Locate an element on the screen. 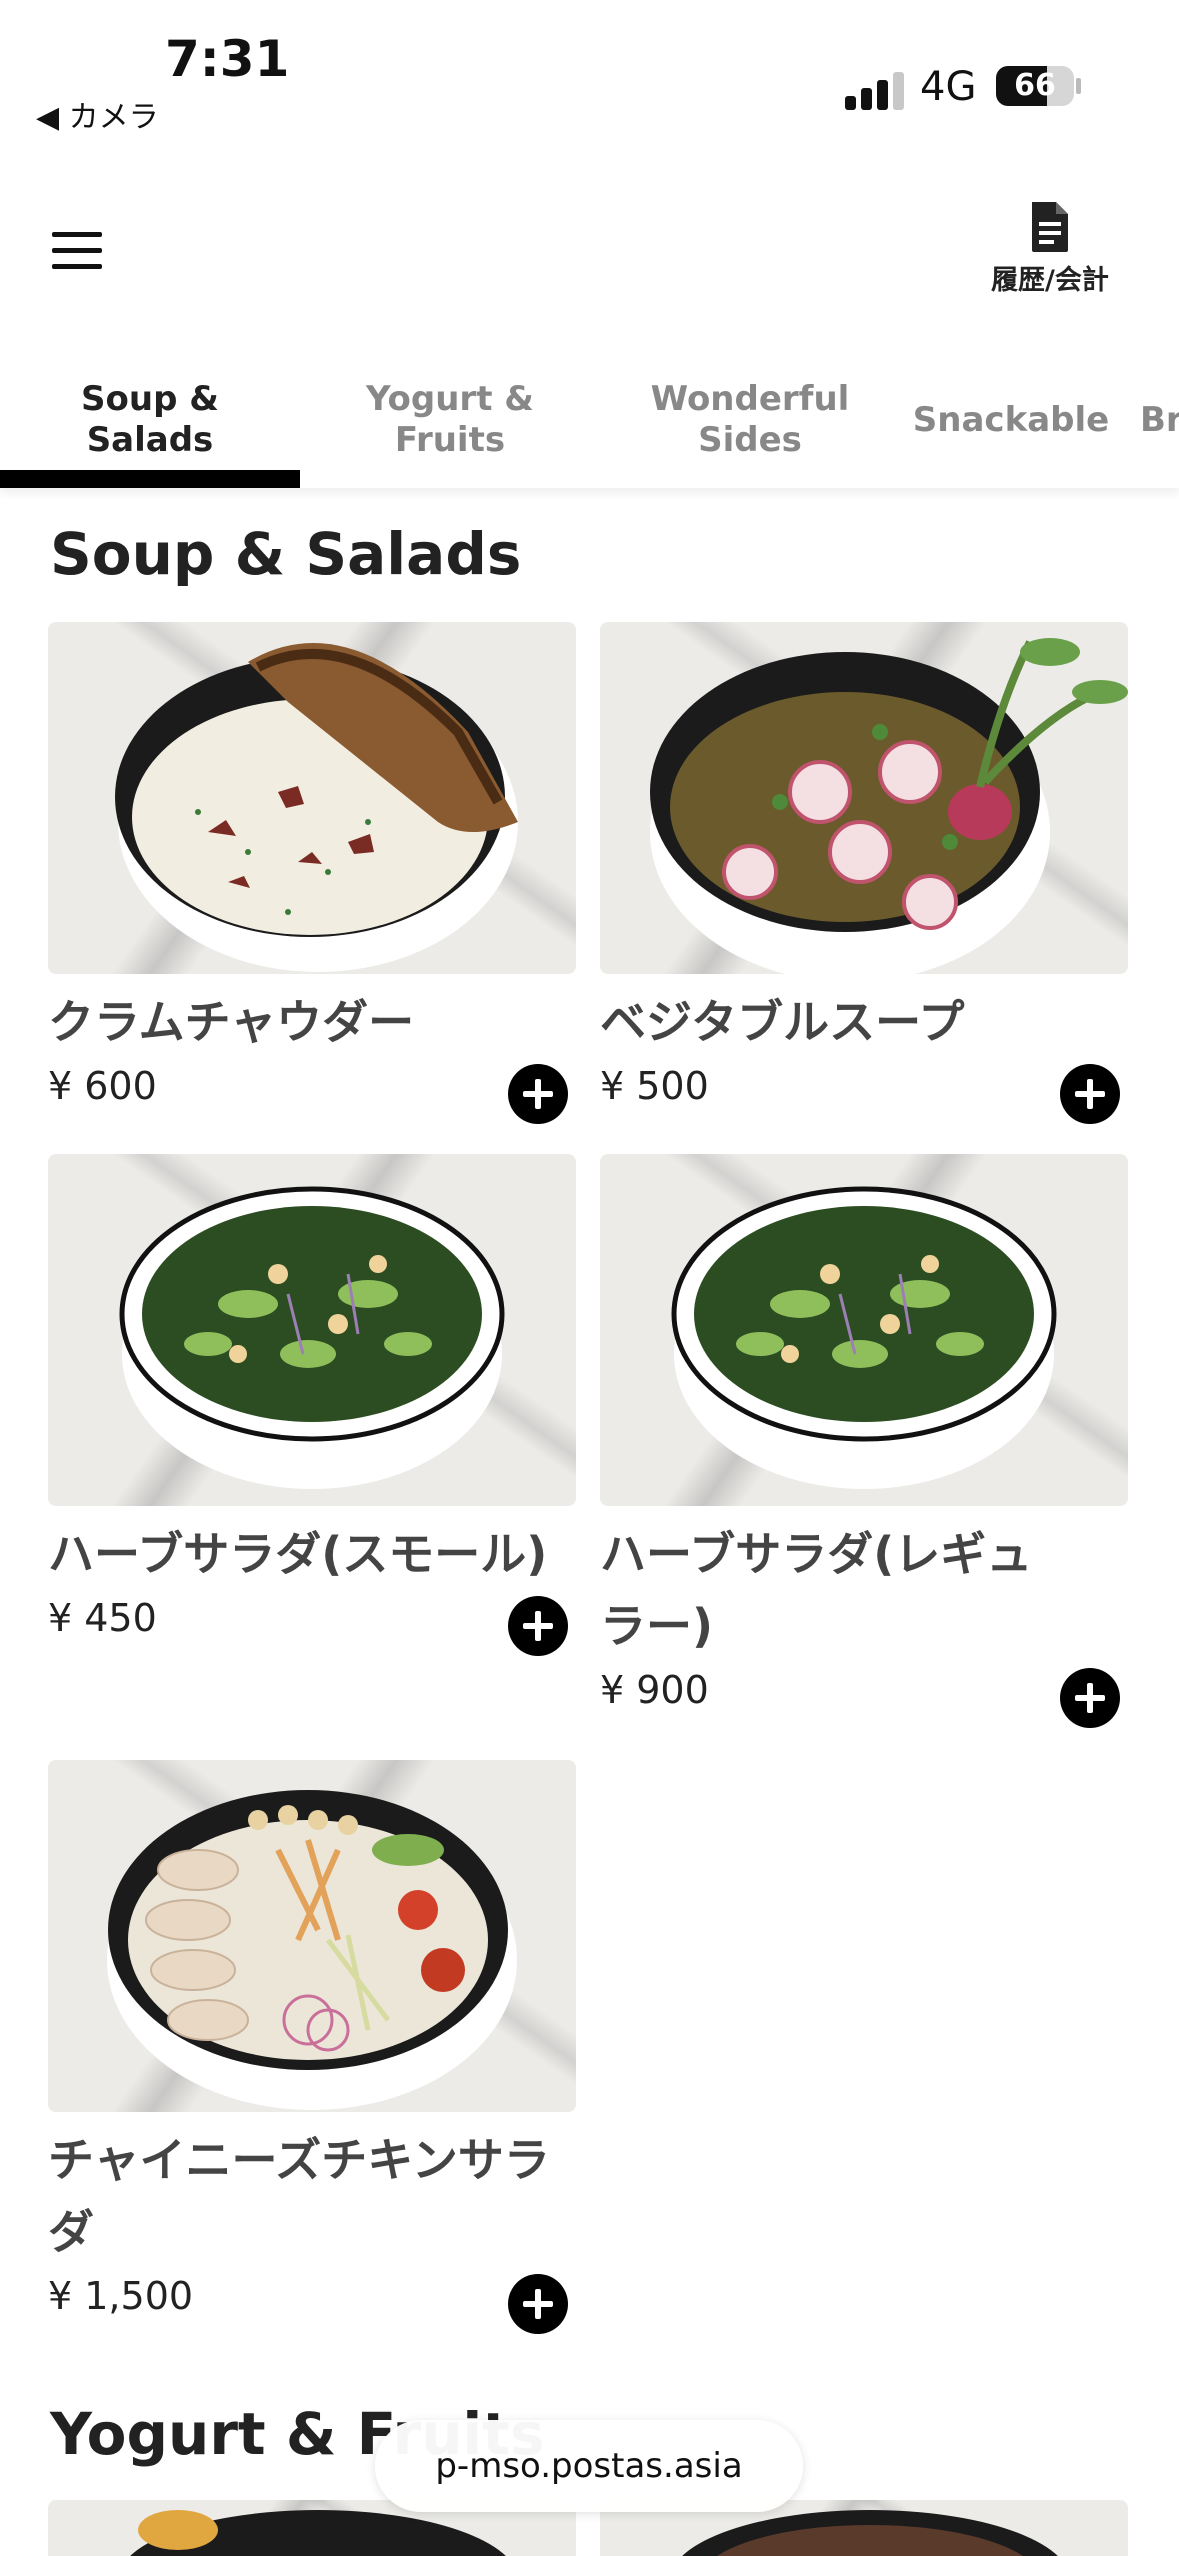  menu-item-price: ¥ 450 is located at coordinates (102, 1618).